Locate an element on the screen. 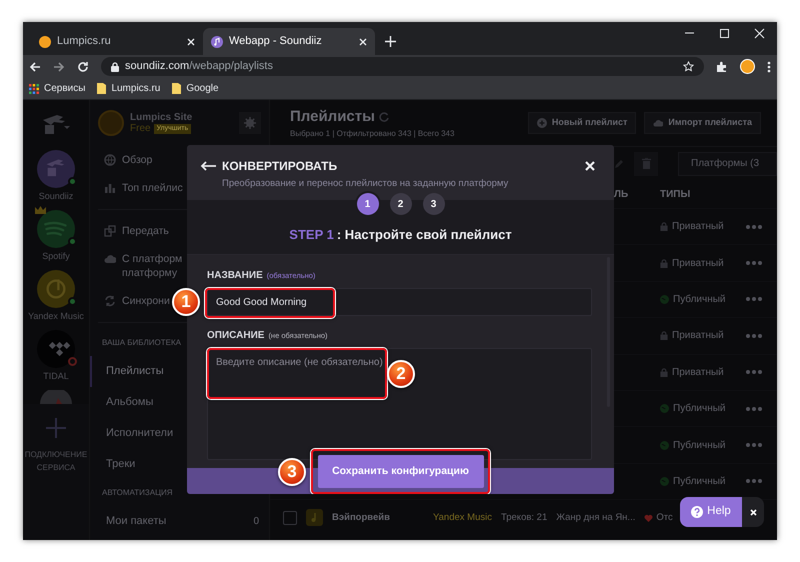 This screenshot has height=562, width=800. row-checkbox is located at coordinates (290, 517).